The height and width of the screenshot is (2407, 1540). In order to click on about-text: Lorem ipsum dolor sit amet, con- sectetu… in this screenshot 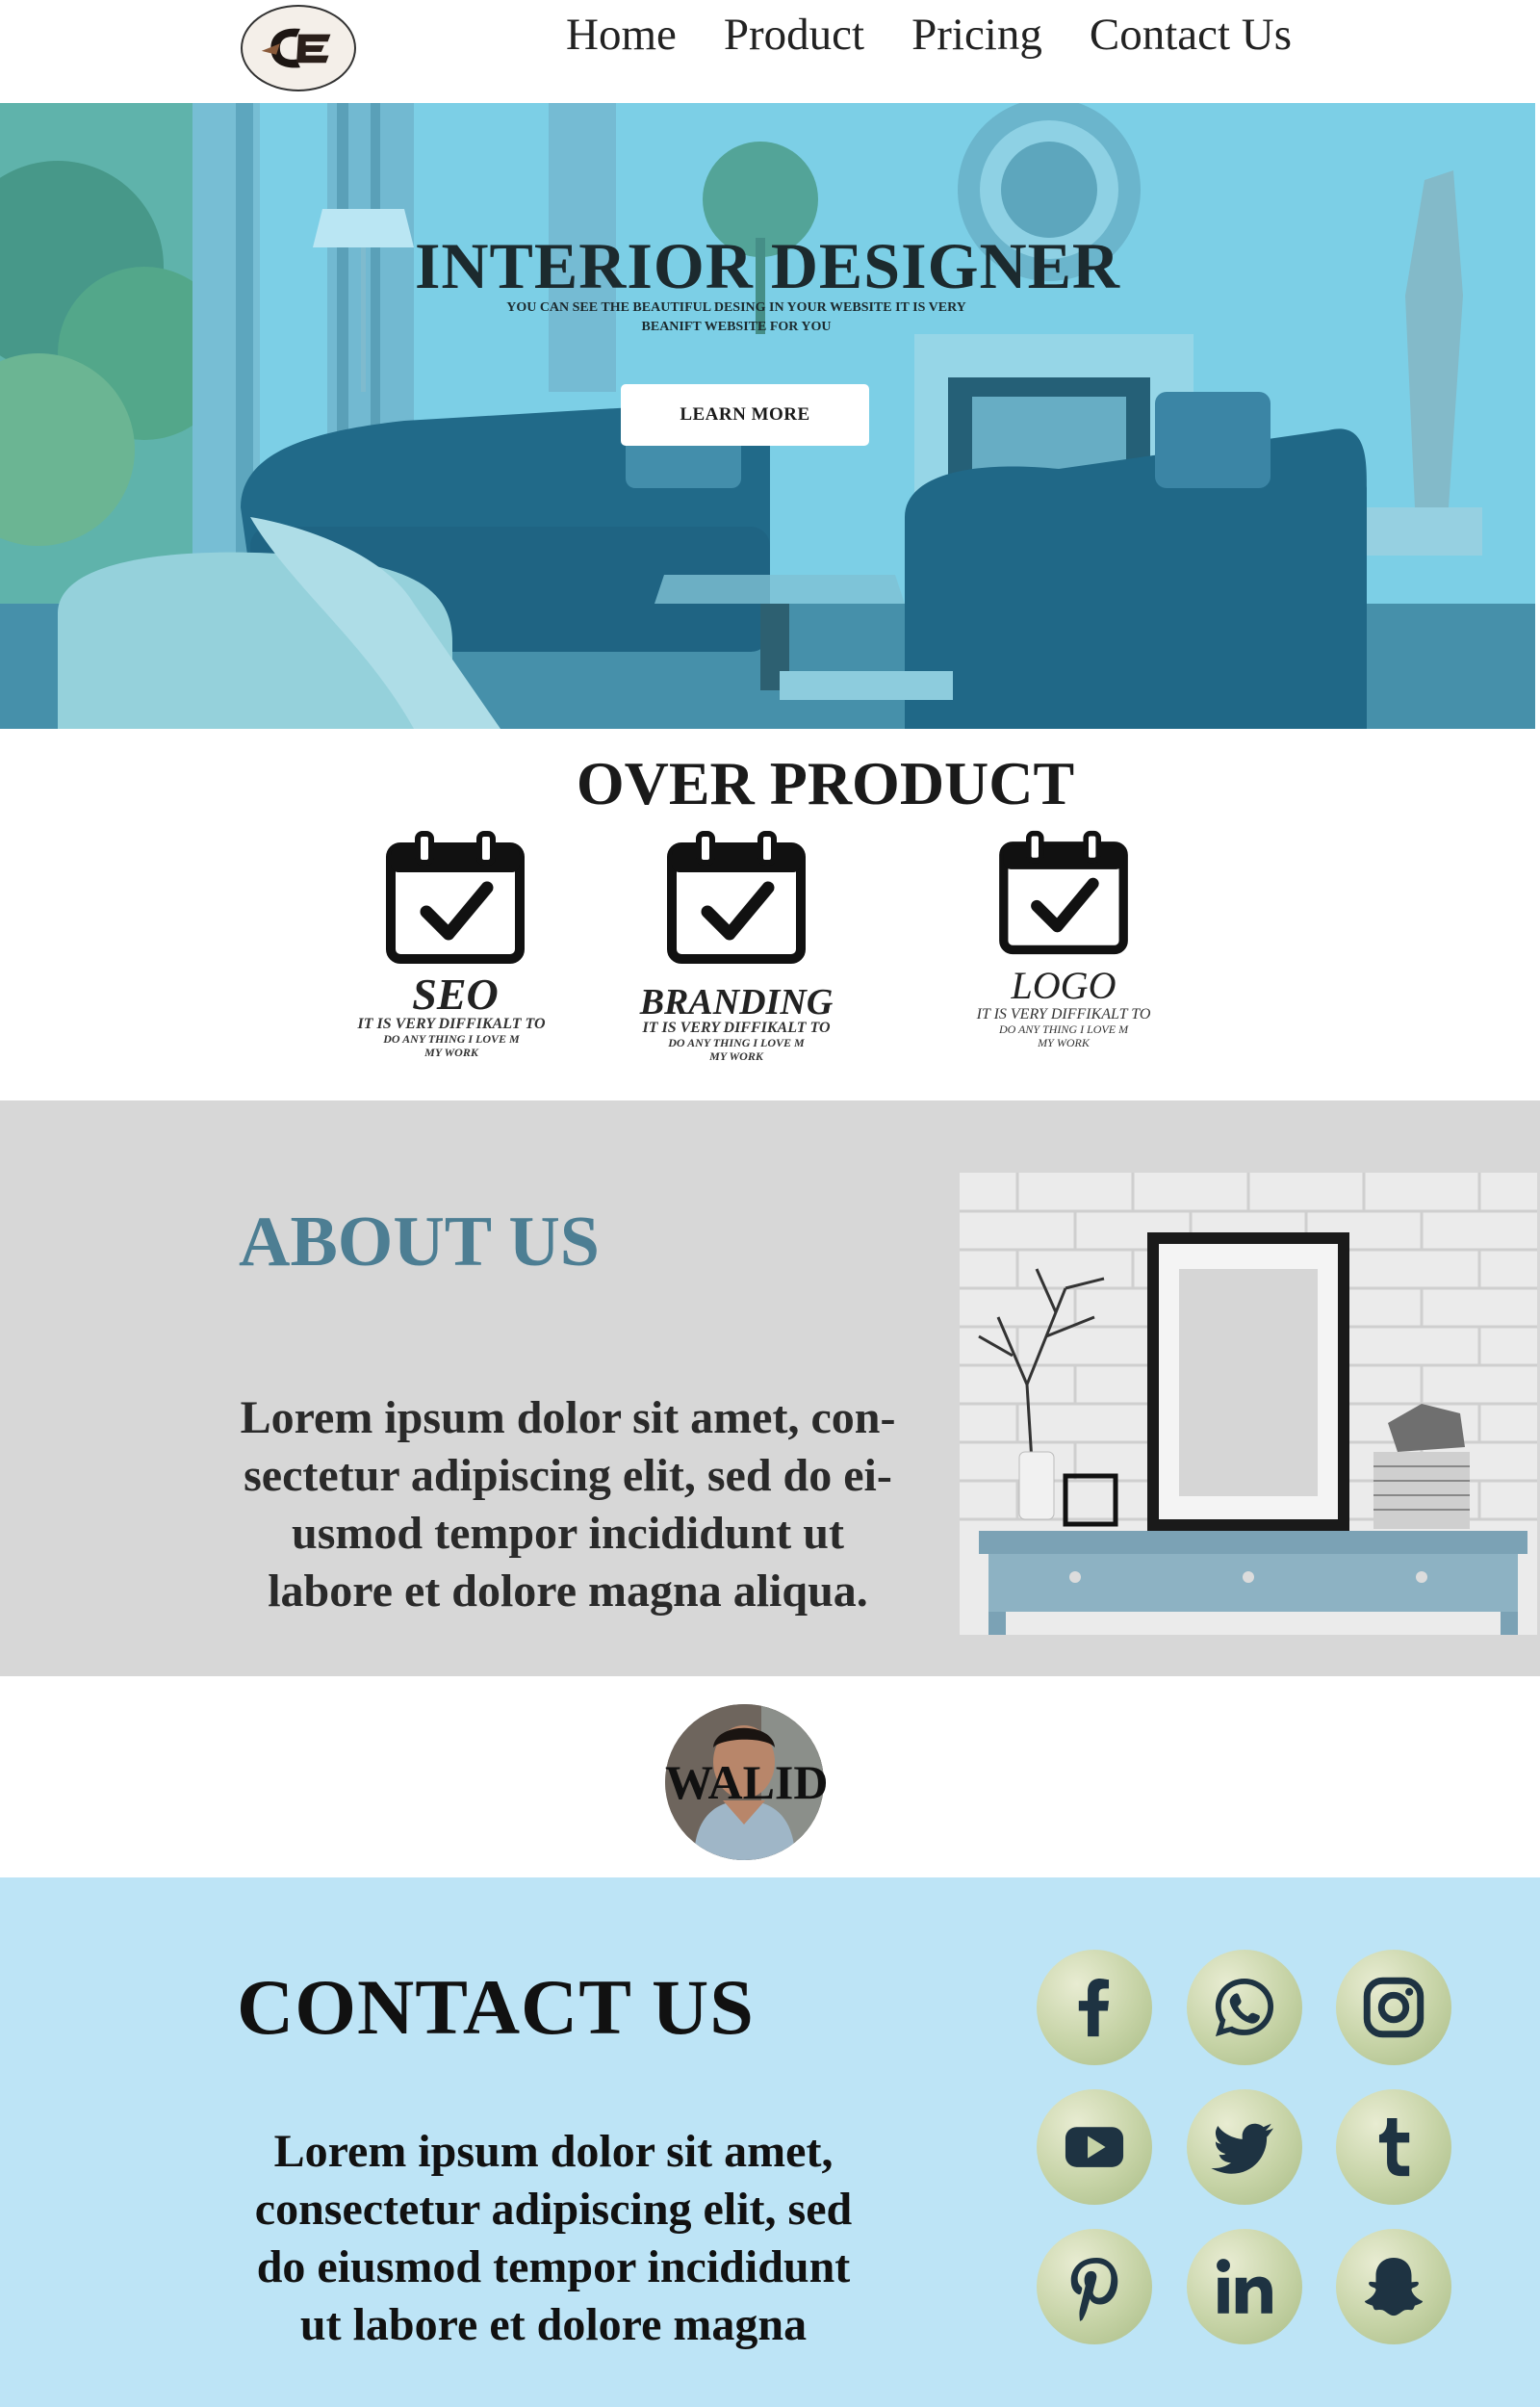, I will do `click(568, 1504)`.